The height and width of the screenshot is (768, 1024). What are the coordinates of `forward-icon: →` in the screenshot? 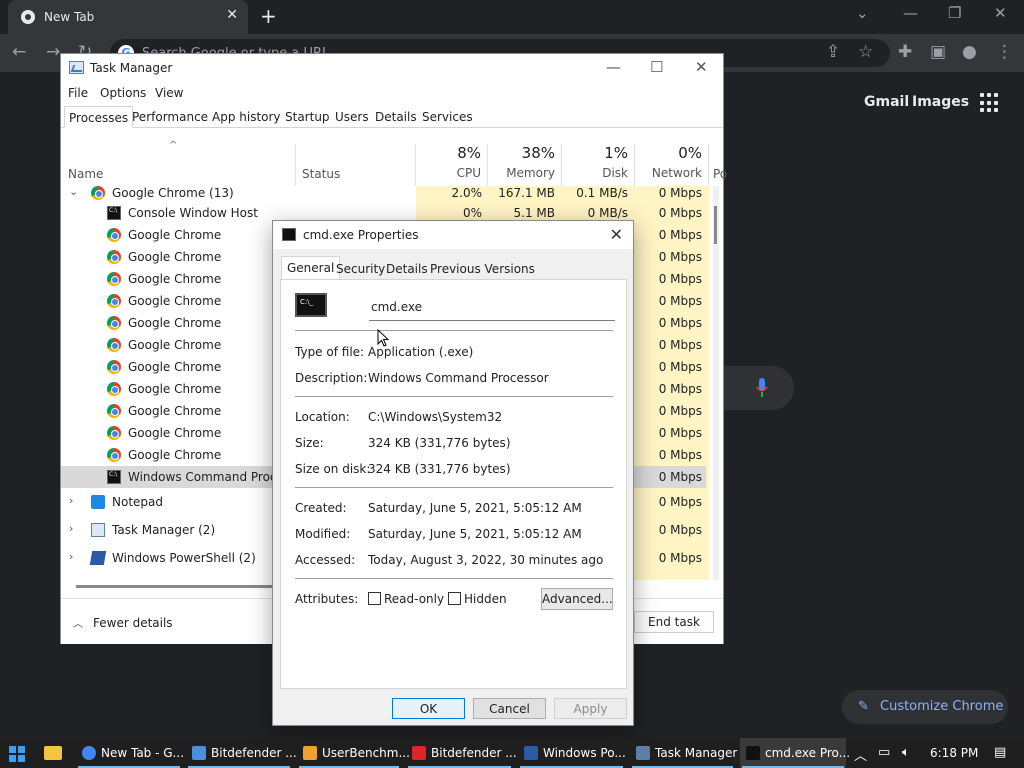 It's located at (53, 52).